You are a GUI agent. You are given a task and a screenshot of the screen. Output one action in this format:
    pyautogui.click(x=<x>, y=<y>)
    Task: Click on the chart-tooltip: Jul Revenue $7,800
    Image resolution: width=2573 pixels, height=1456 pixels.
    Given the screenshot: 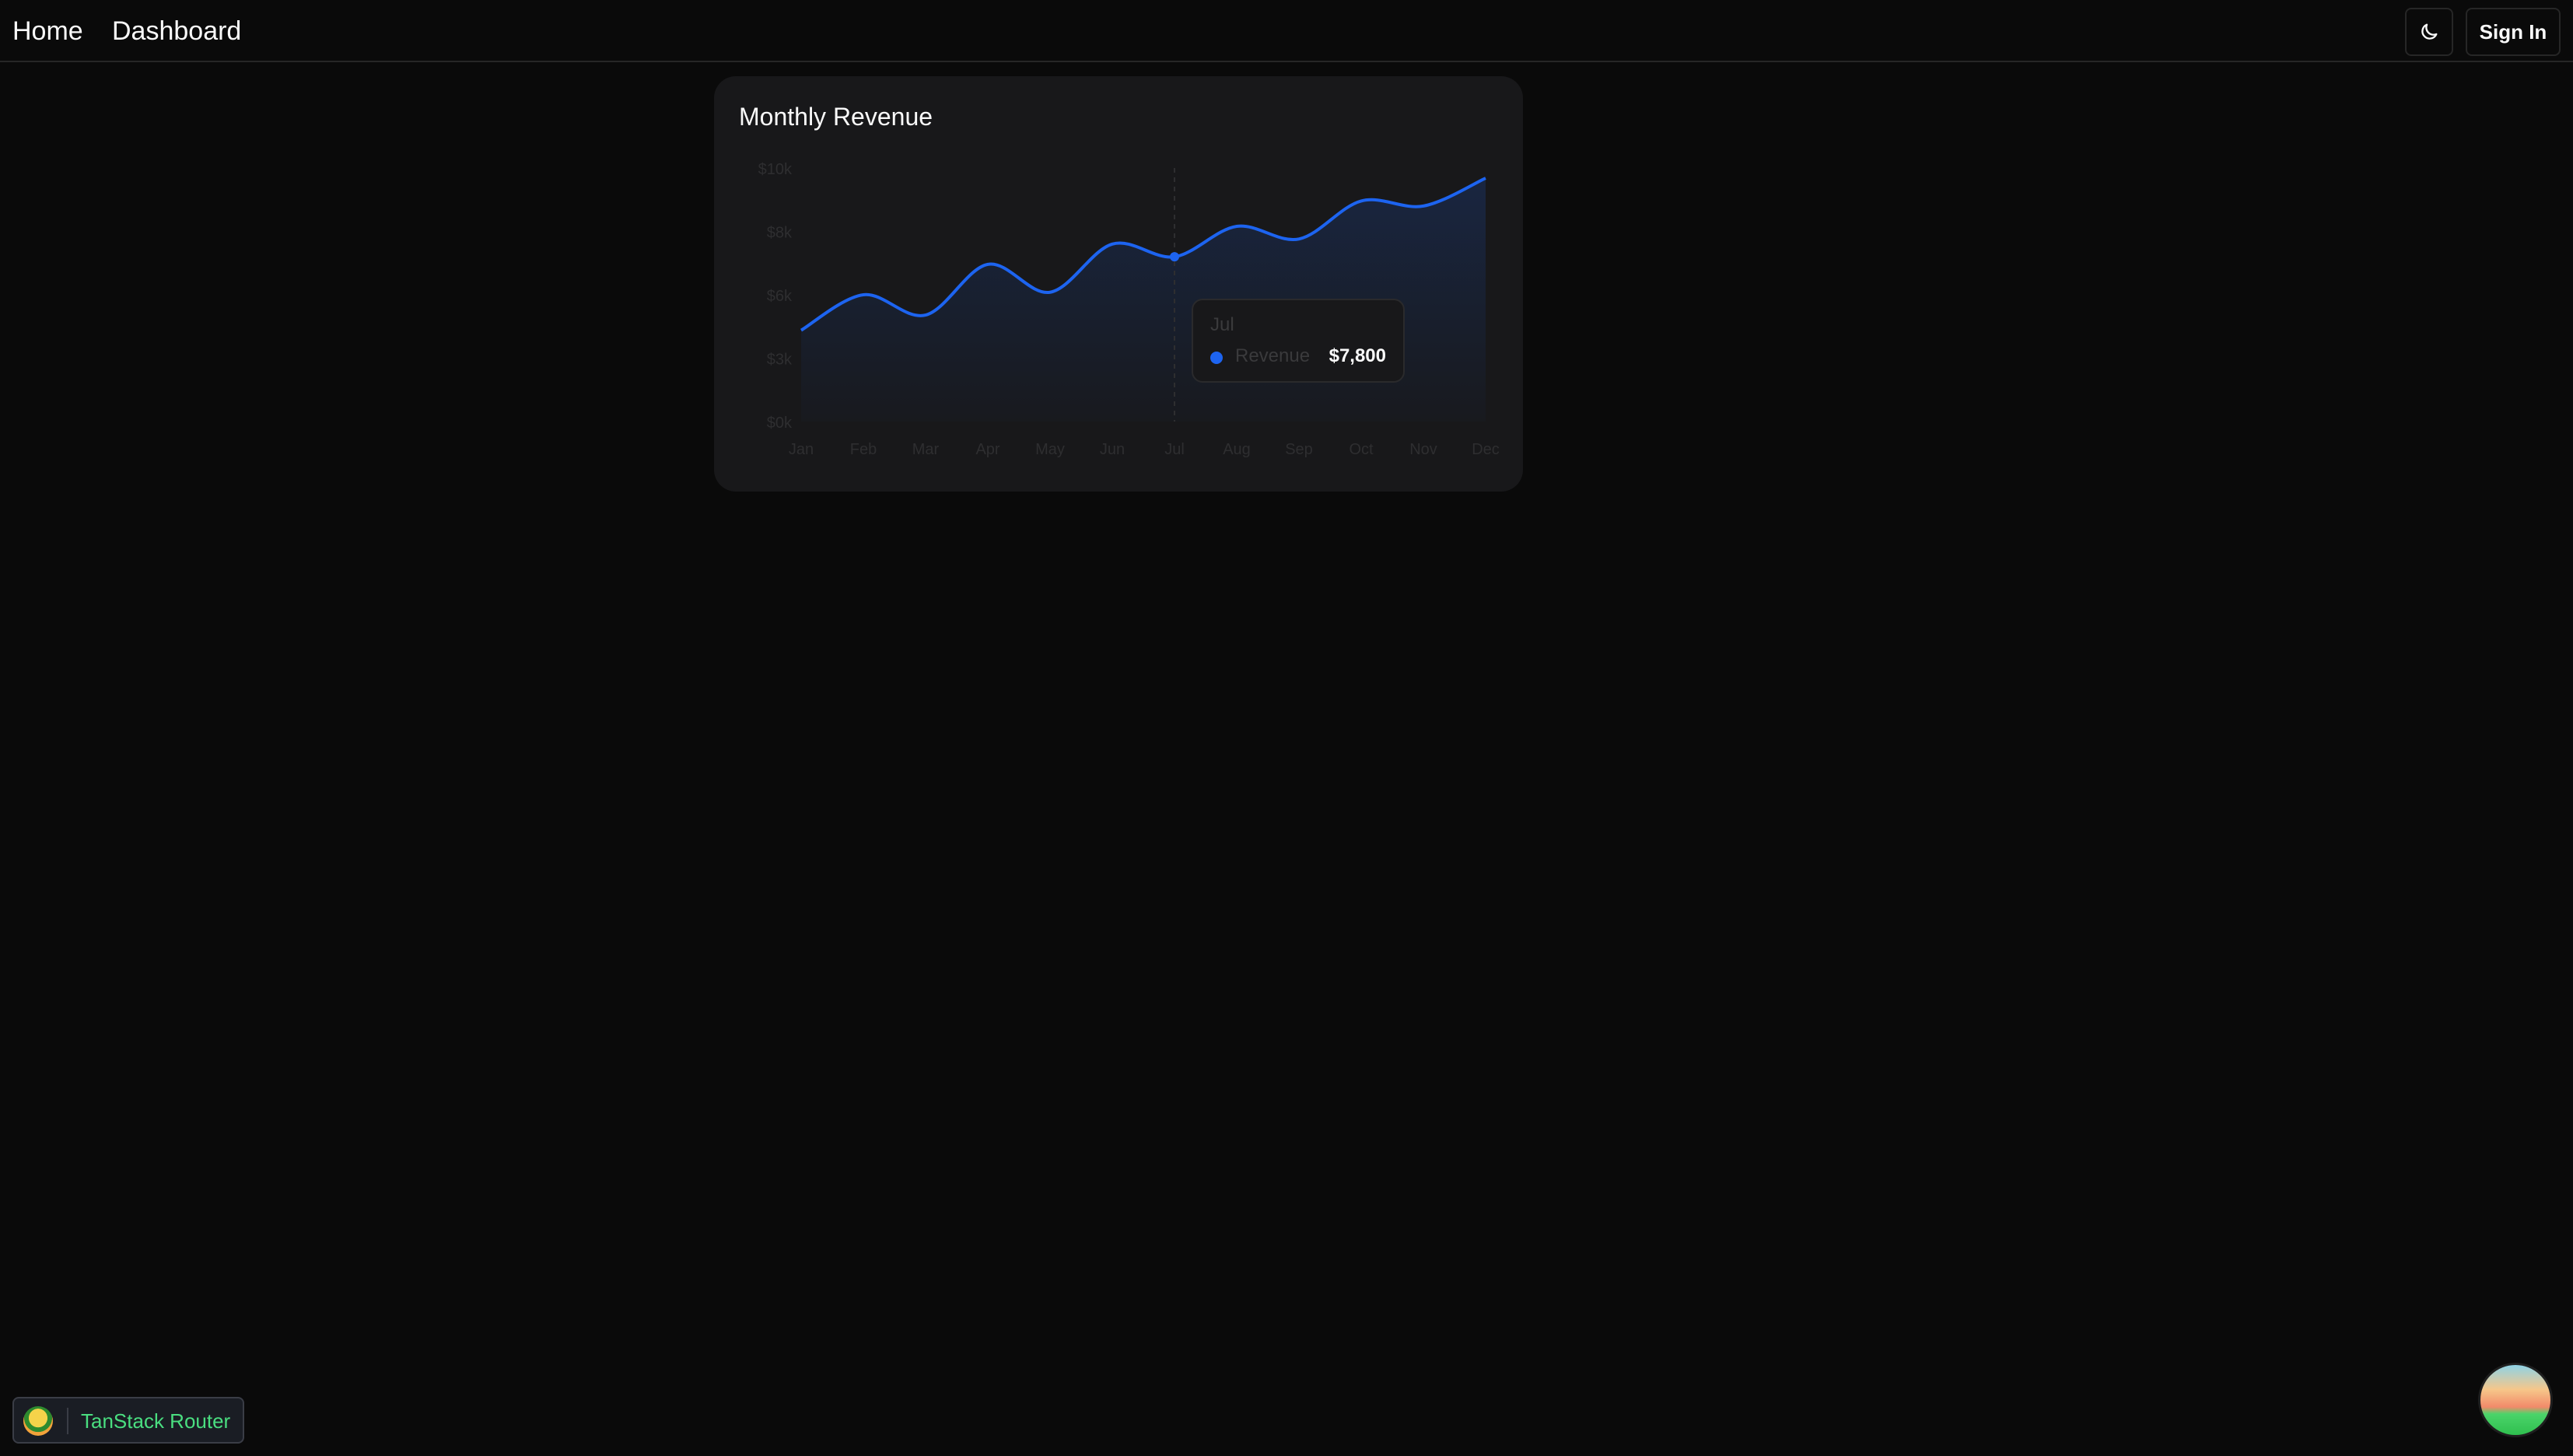 What is the action you would take?
    pyautogui.click(x=1299, y=341)
    